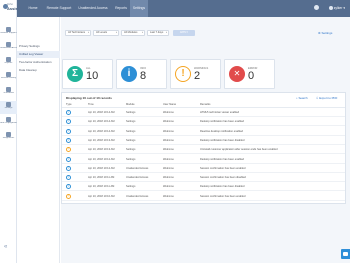  Describe the element at coordinates (8, 32) in the screenshot. I see `rail-item-remote-support: Remote Support` at that location.